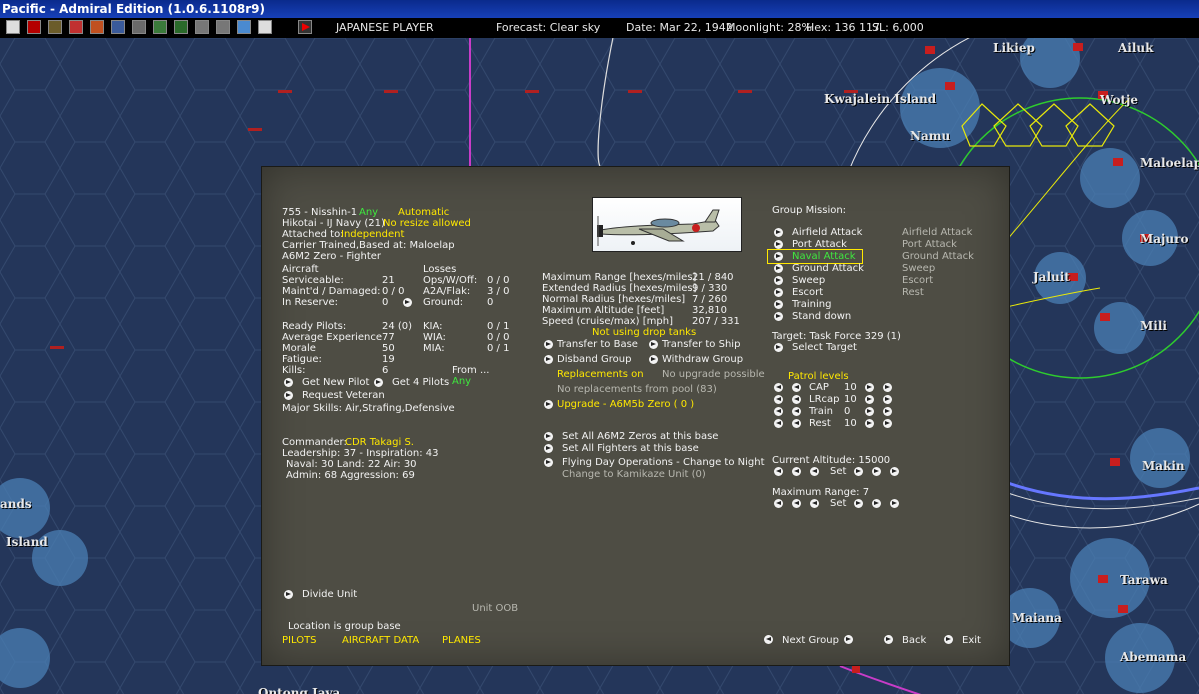 This screenshot has width=1199, height=694. I want to click on train-increase-more-icon, so click(887, 411).